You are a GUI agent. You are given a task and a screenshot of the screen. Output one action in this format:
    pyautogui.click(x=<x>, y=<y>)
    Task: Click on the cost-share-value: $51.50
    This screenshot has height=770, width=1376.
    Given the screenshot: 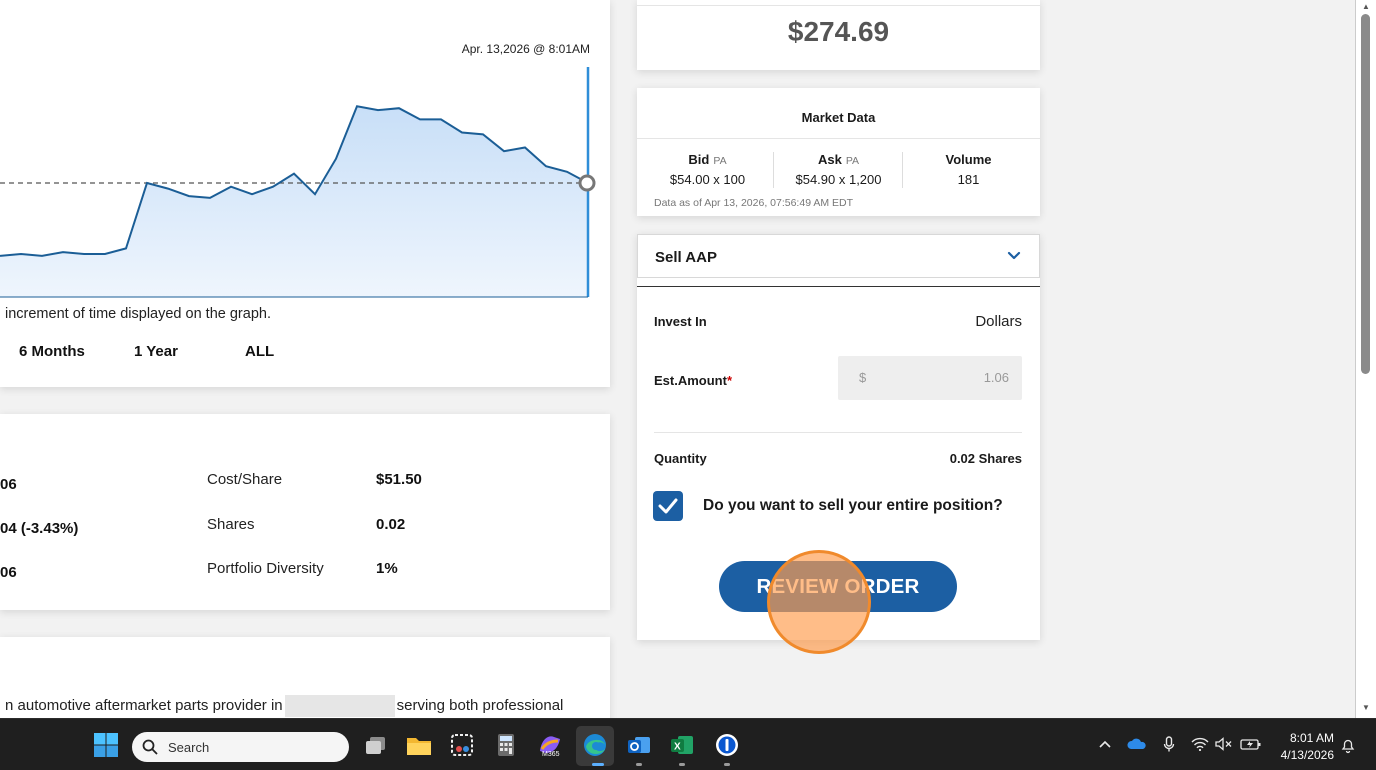 What is the action you would take?
    pyautogui.click(x=399, y=479)
    